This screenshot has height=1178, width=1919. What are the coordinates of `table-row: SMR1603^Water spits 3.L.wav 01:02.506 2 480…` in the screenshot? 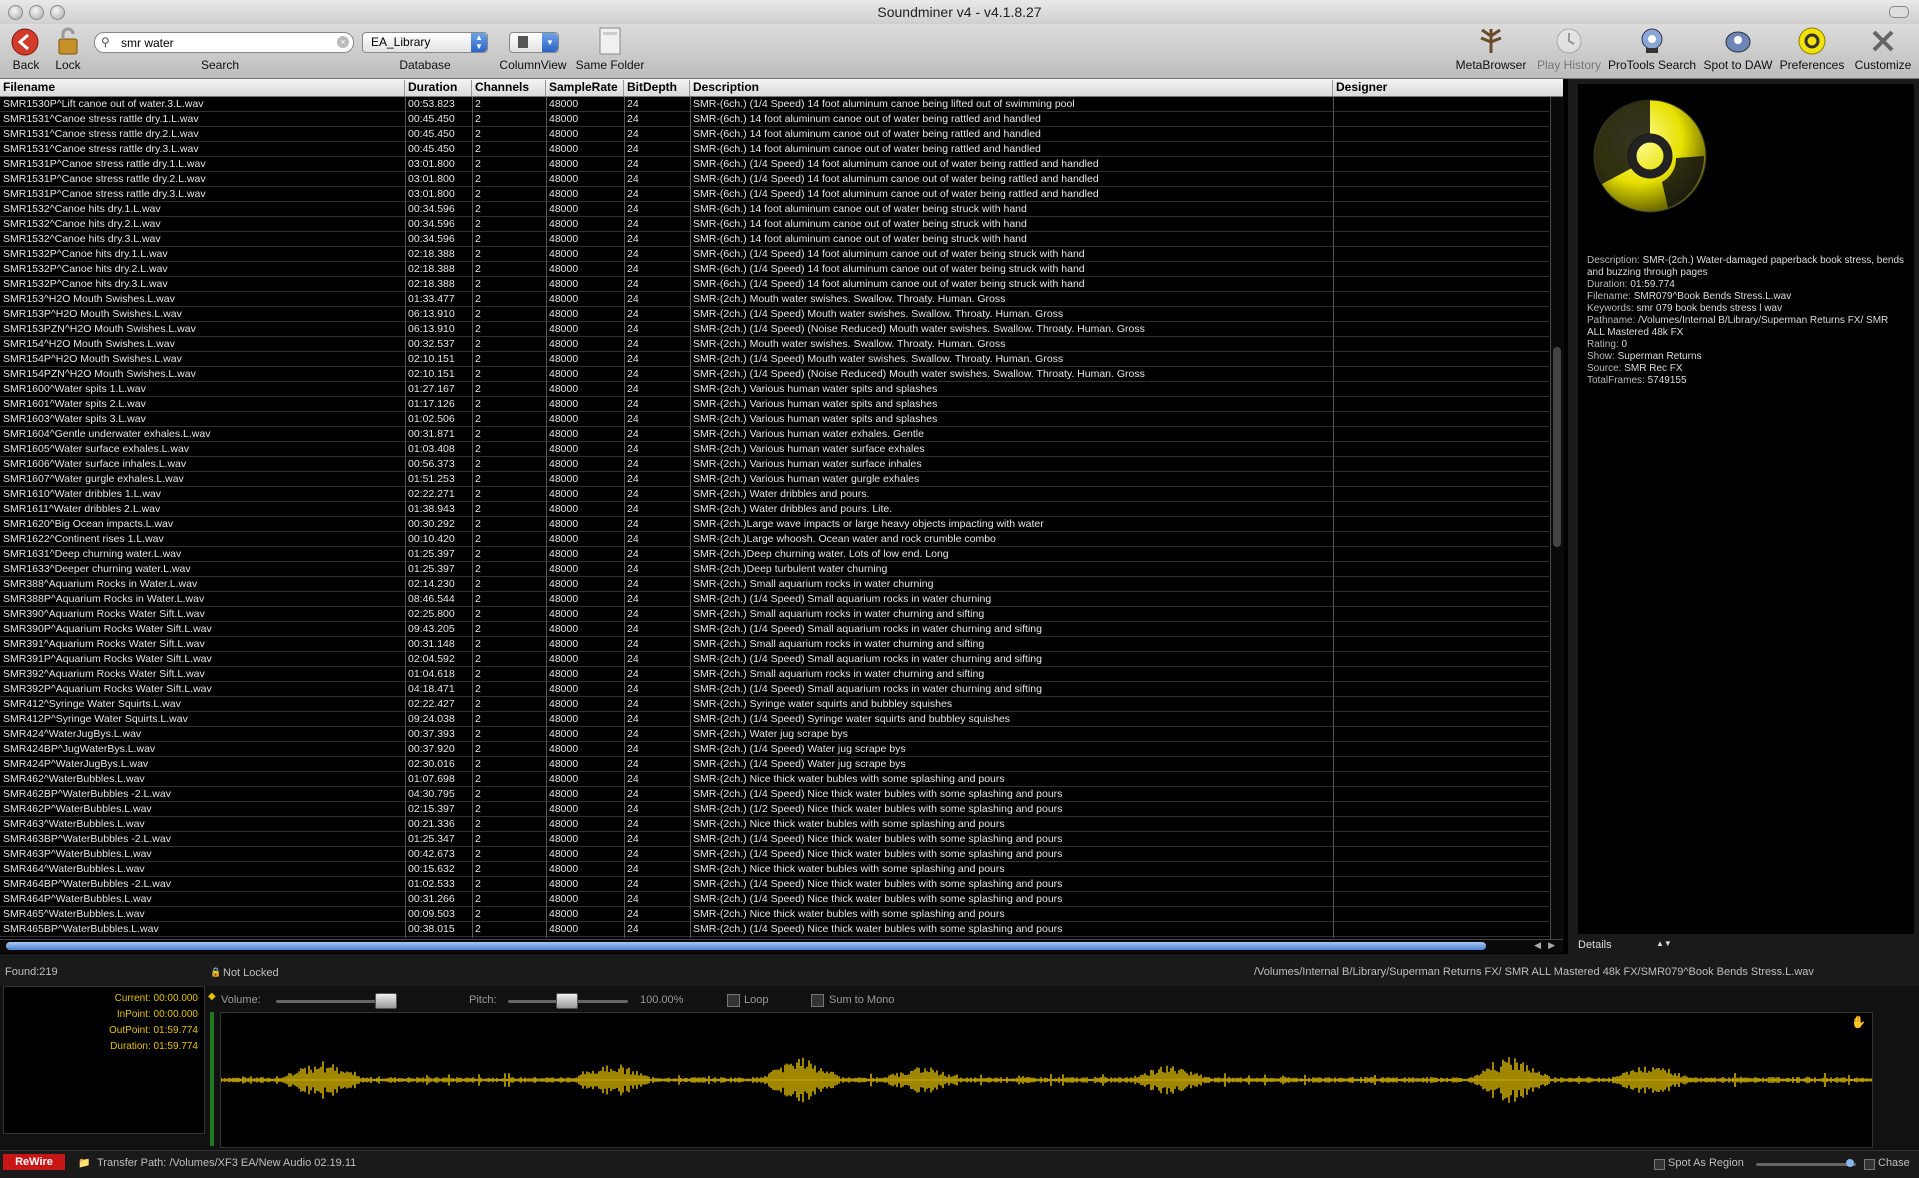 It's located at (774, 419).